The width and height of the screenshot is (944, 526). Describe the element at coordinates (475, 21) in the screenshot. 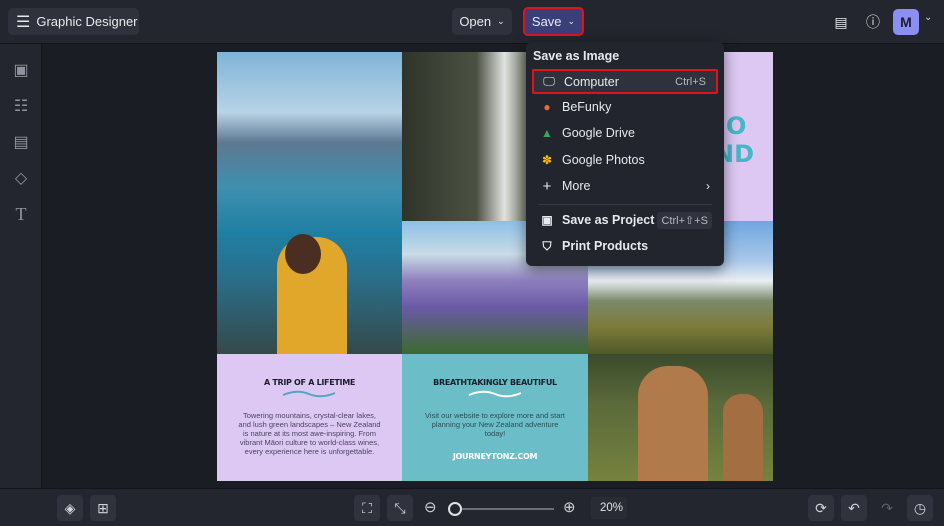

I see `open-label: Open` at that location.